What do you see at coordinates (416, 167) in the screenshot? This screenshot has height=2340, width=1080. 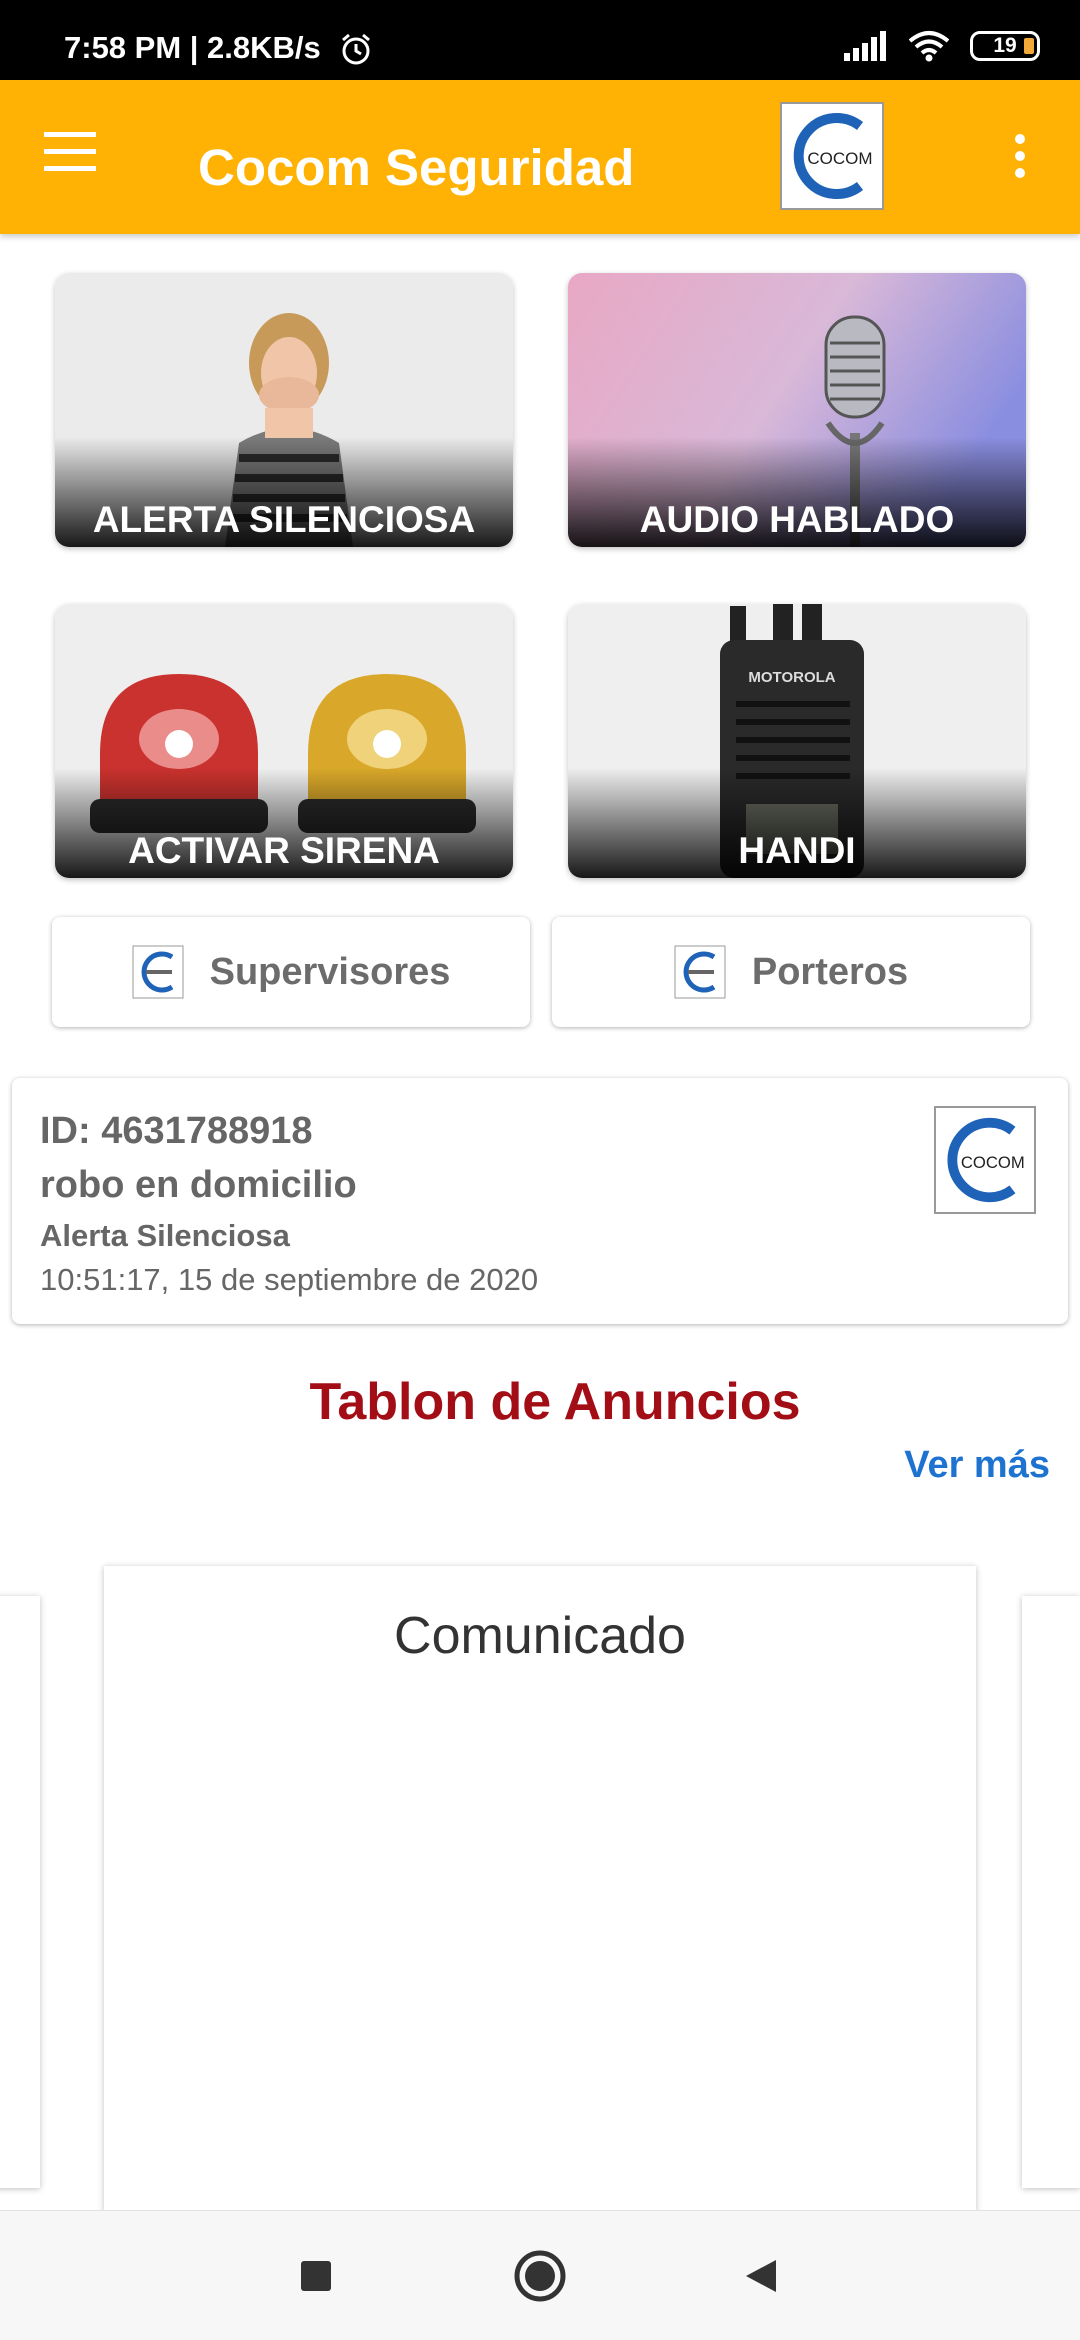 I see `page-title: Cocom Seguridad` at bounding box center [416, 167].